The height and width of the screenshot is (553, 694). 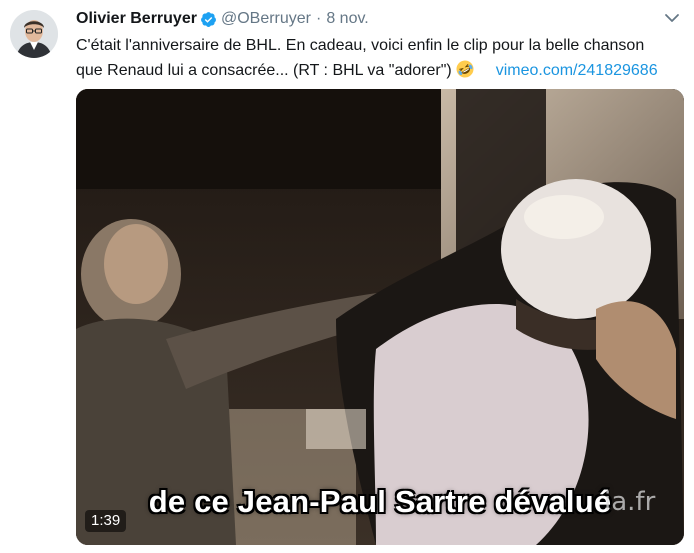 I want to click on chevron-down-icon, so click(x=672, y=18).